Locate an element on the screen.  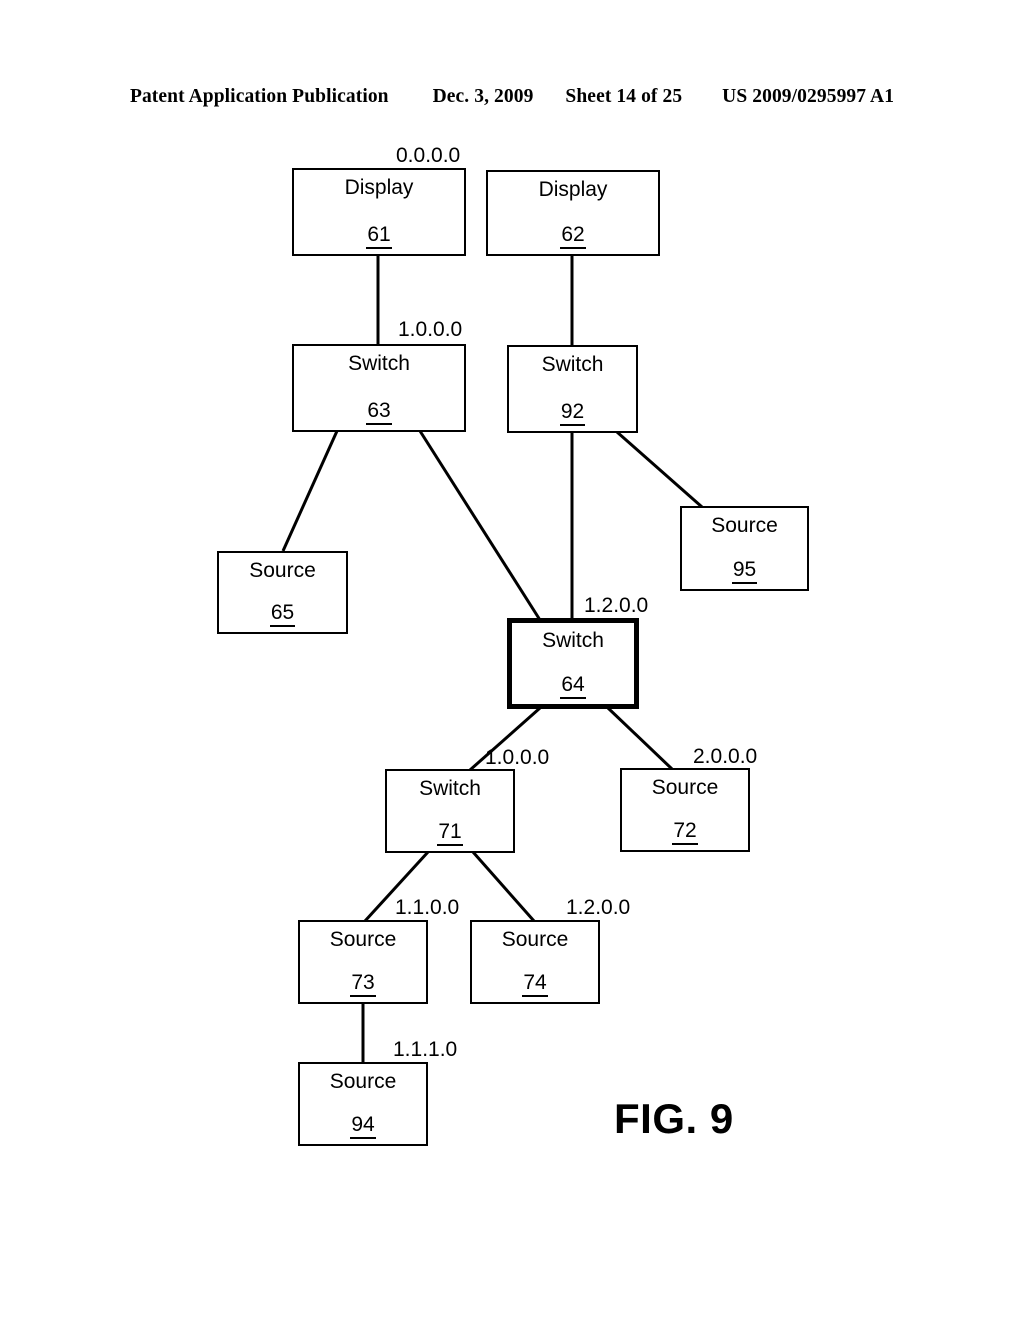
node-switch-92: Switch 92 is located at coordinates (572, 389).